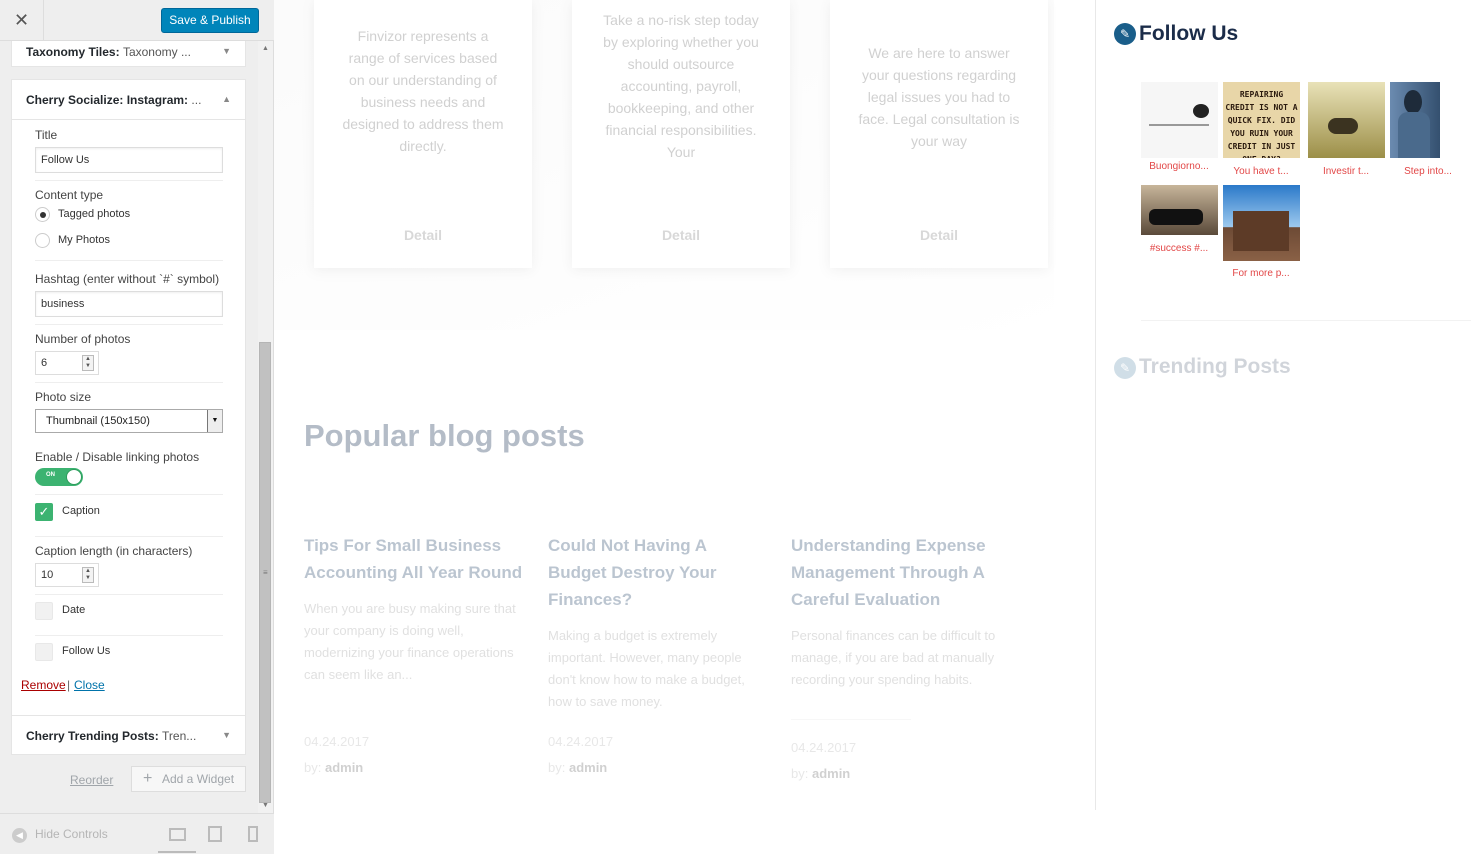 This screenshot has height=854, width=1471. I want to click on follow-us-label: Follow Us, so click(86, 651).